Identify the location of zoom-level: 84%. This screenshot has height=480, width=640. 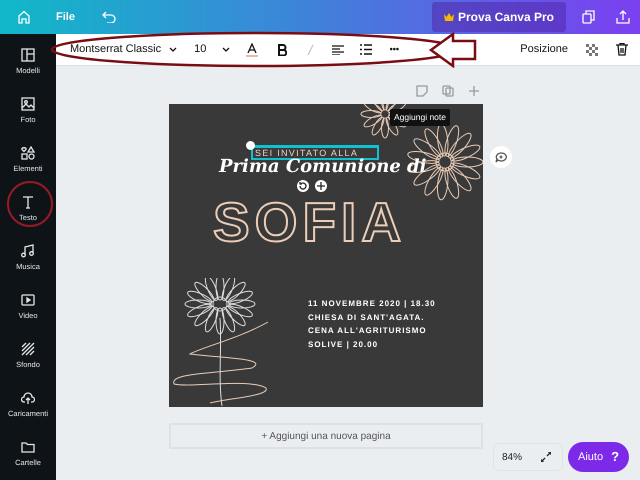
(512, 457).